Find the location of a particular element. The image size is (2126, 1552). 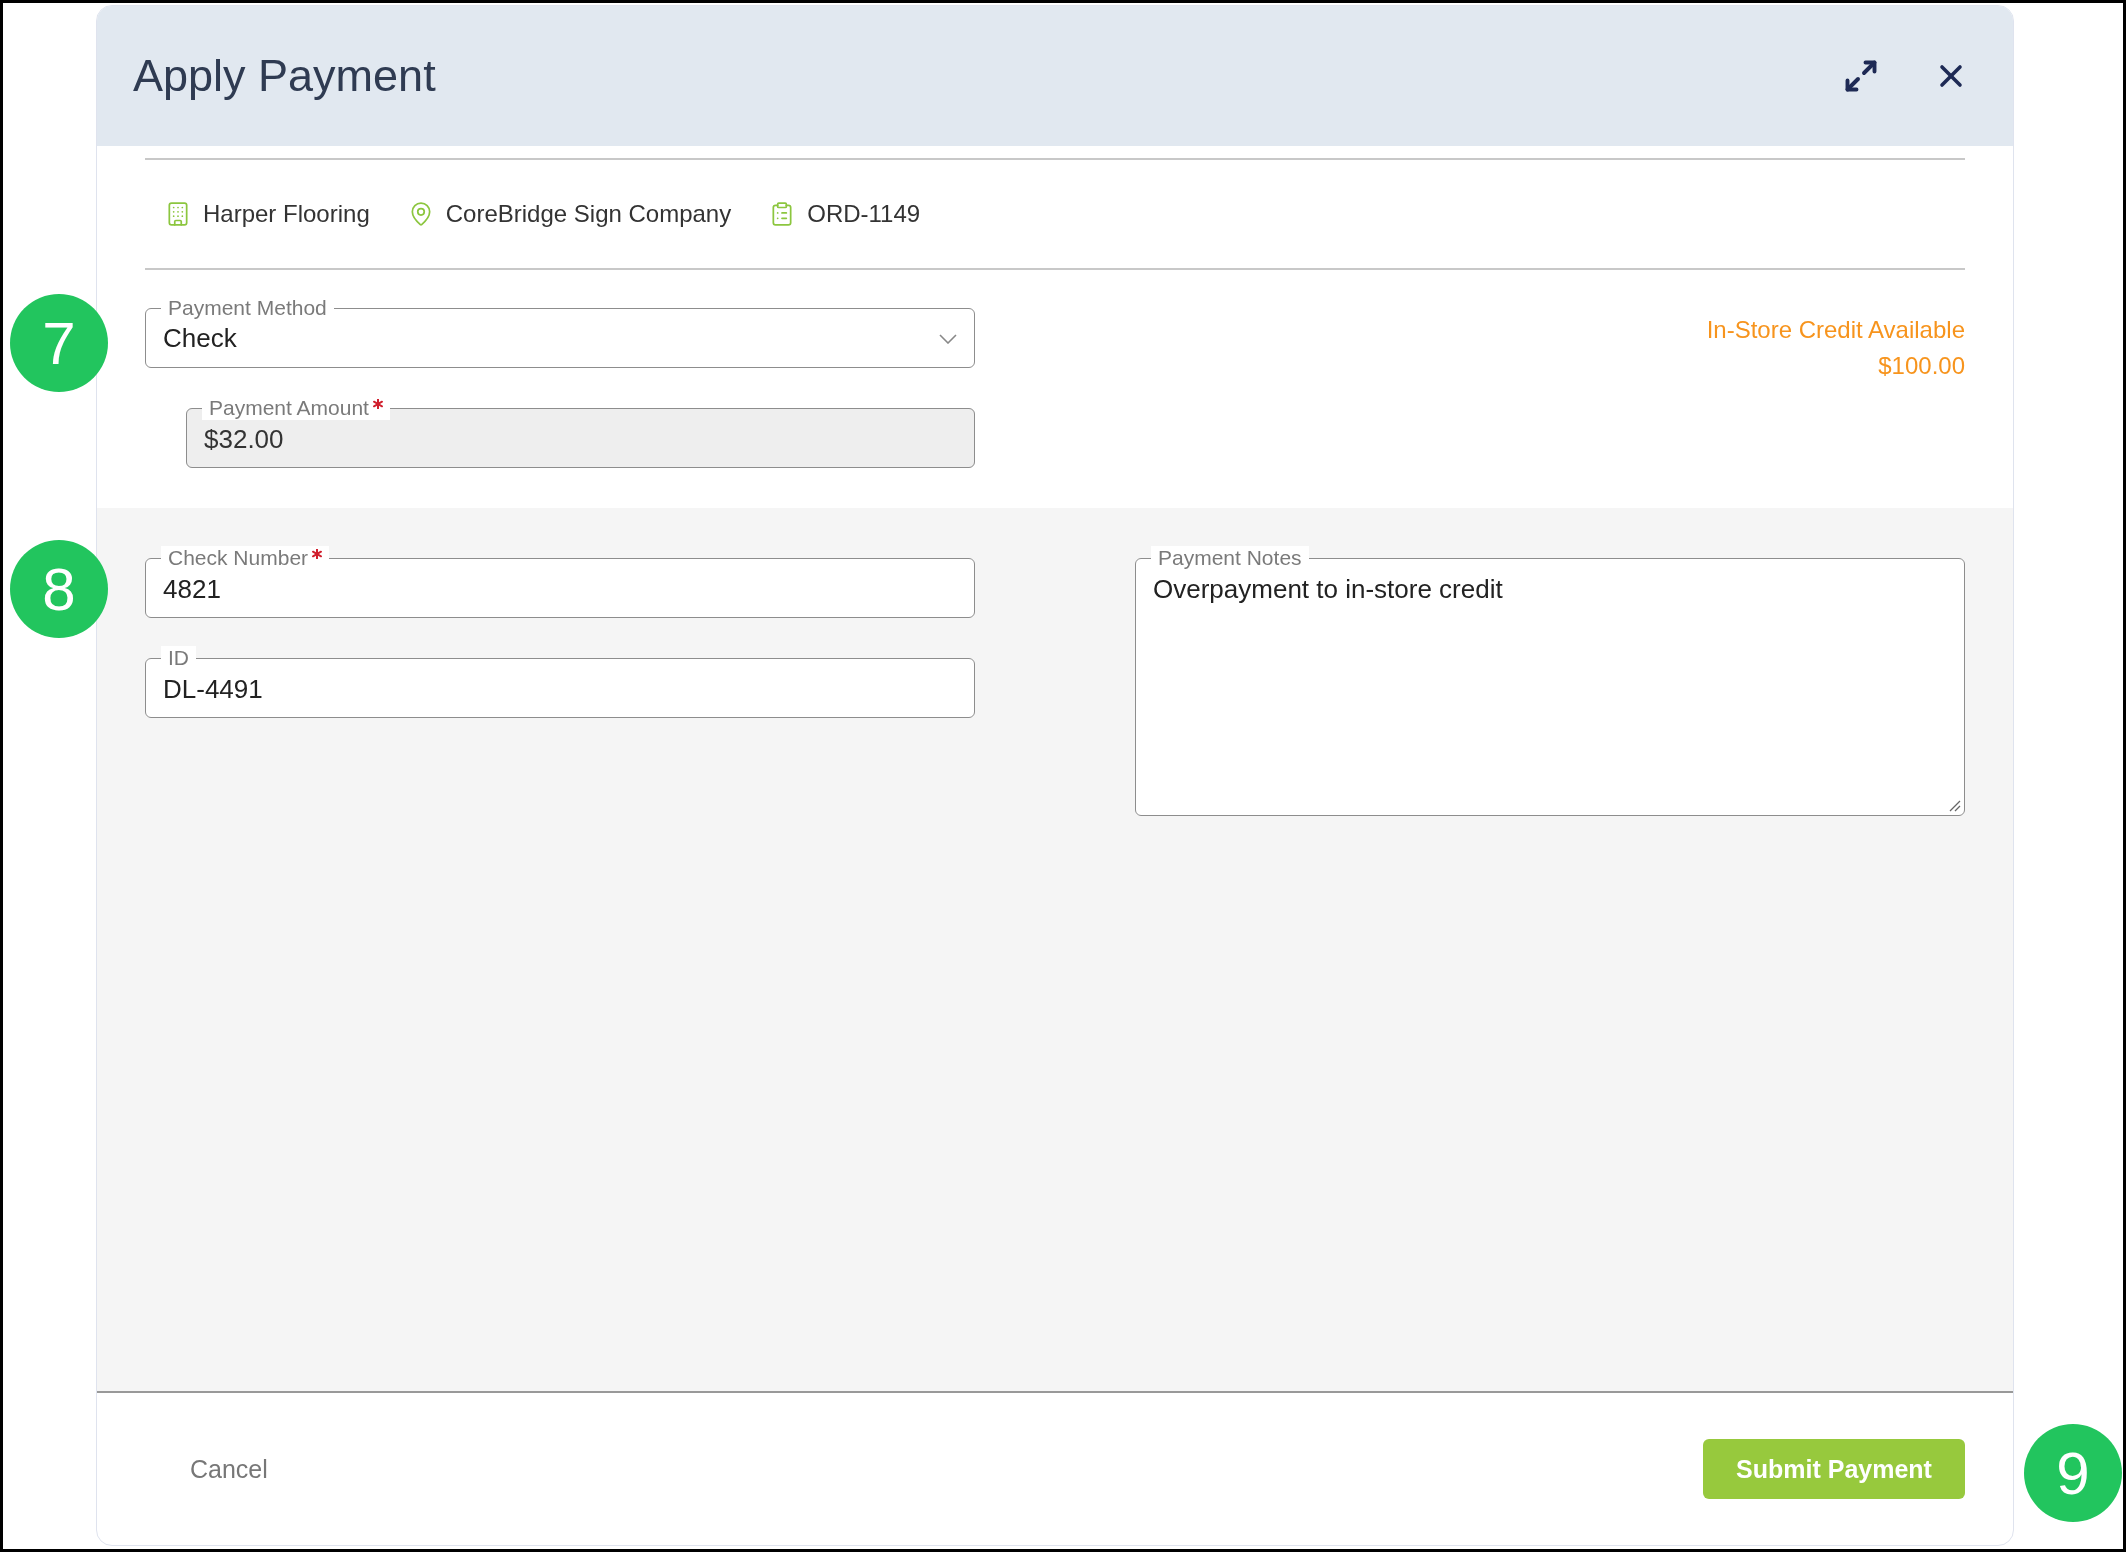

payment-notes-field: Payment Notes Overpayment to in-store credit is located at coordinates (1550, 681).